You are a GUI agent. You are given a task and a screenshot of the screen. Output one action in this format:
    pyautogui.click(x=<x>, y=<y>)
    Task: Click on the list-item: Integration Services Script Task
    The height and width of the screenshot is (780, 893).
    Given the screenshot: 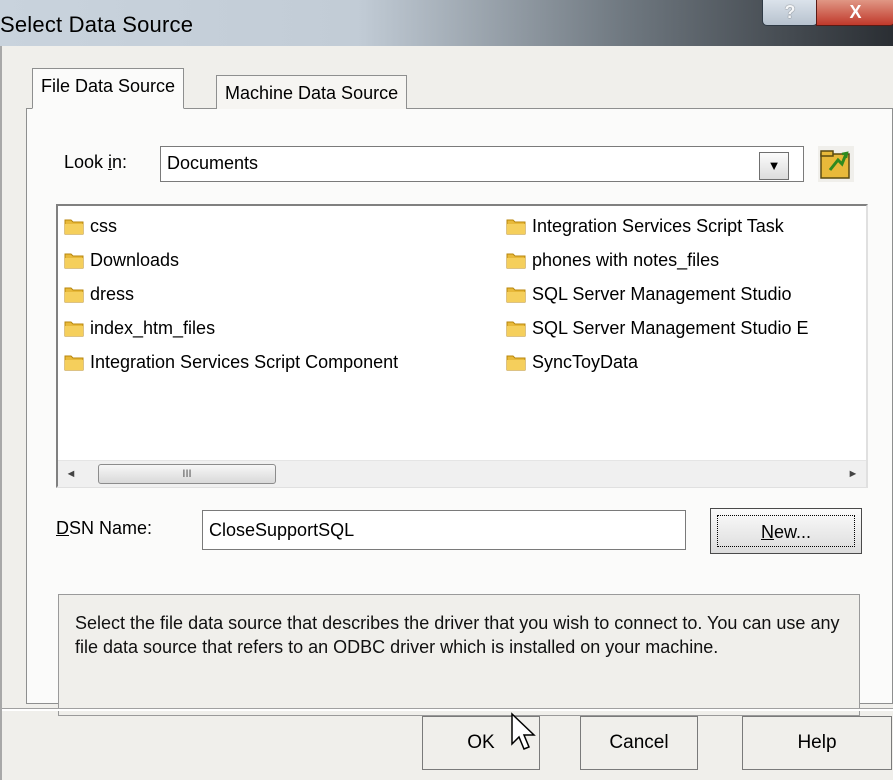 What is the action you would take?
    pyautogui.click(x=645, y=226)
    